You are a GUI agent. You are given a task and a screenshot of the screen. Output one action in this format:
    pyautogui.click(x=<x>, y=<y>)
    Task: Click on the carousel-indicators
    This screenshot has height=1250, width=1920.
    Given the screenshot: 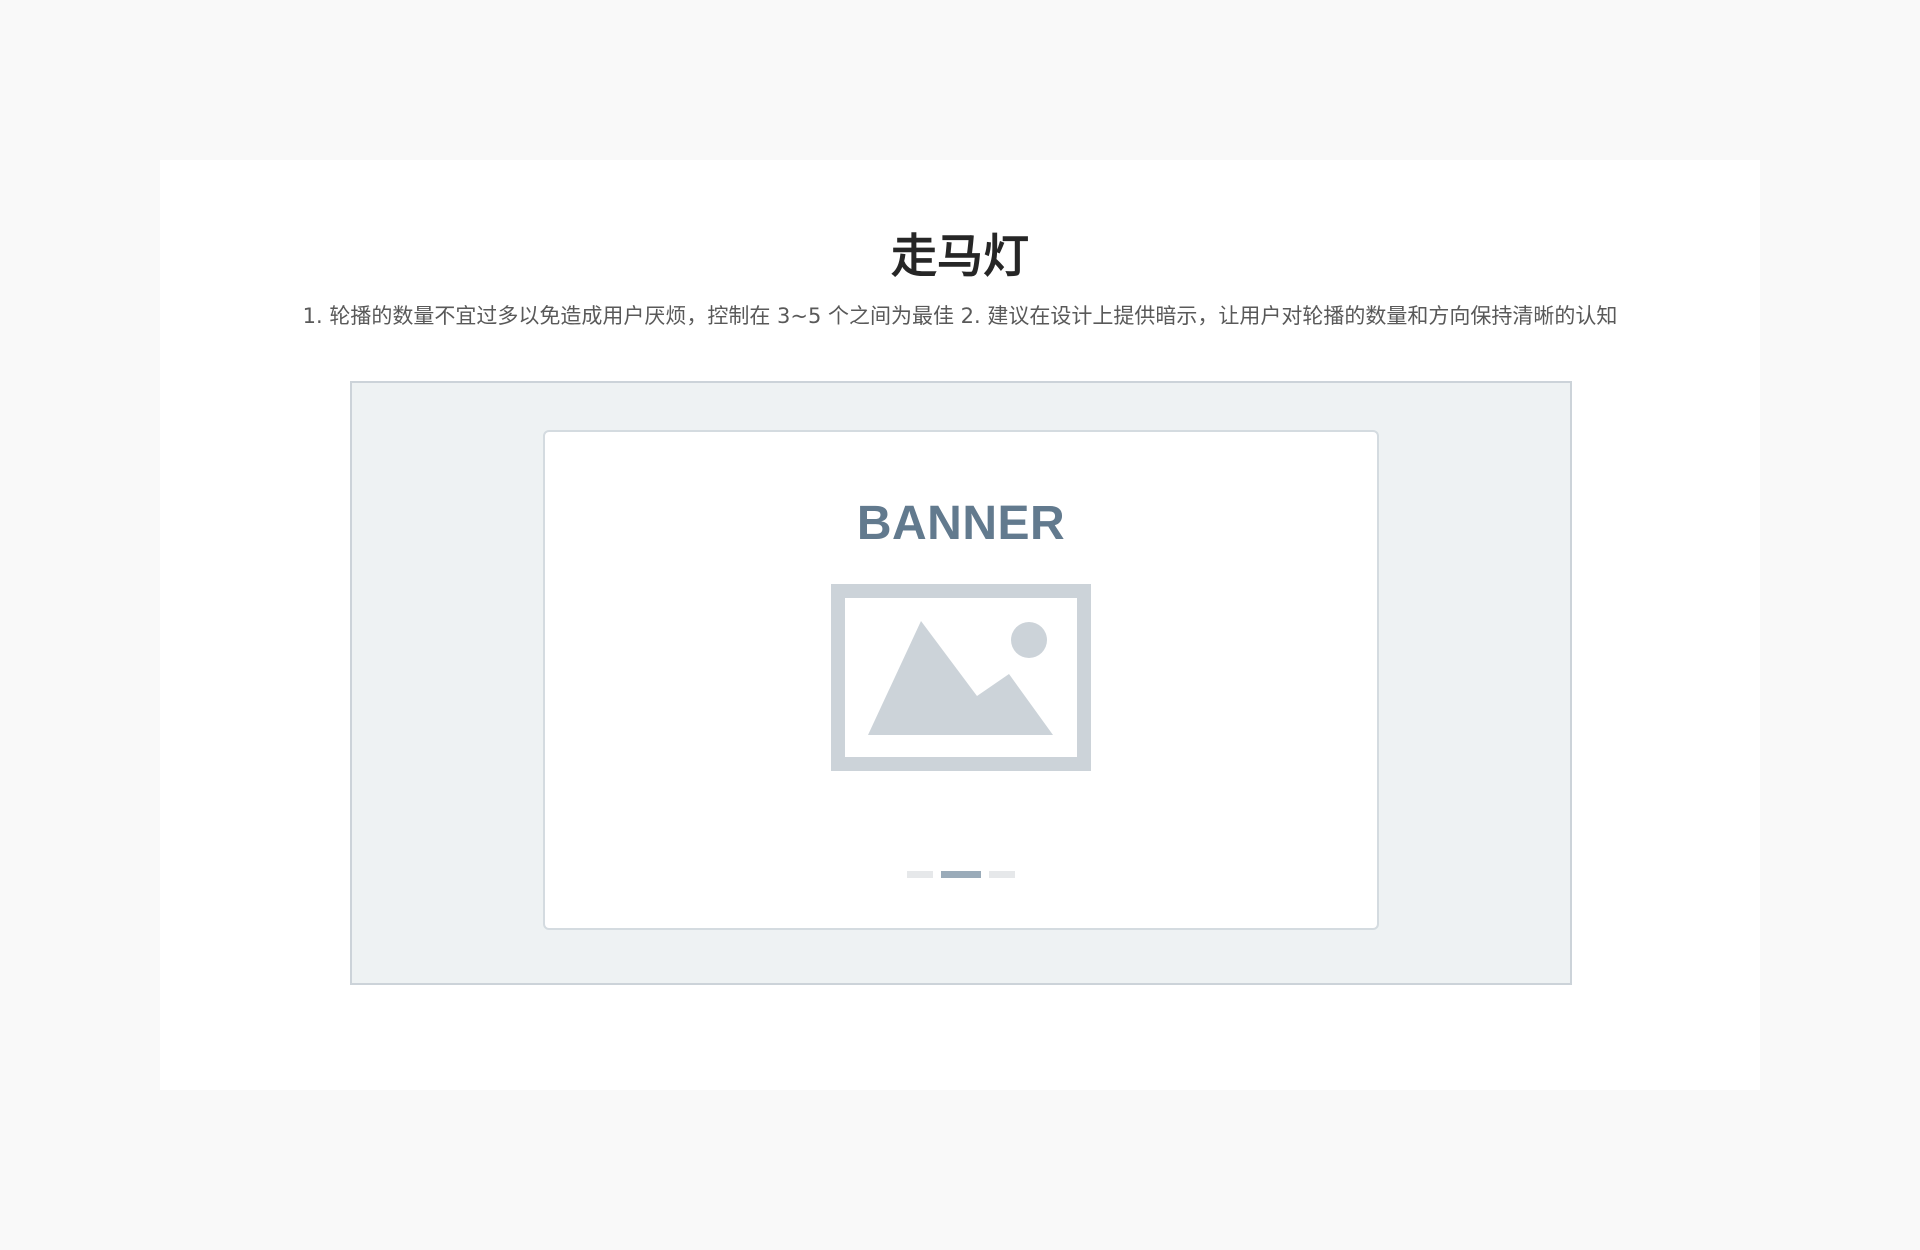 What is the action you would take?
    pyautogui.click(x=961, y=875)
    